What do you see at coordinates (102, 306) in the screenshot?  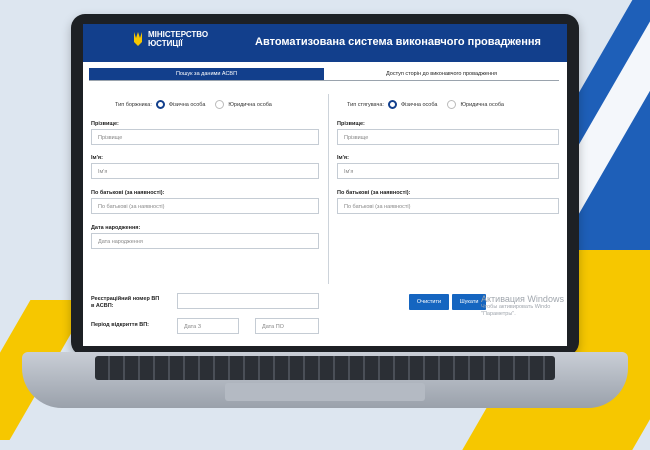 I see `reg-number-label-2: в АСВП:` at bounding box center [102, 306].